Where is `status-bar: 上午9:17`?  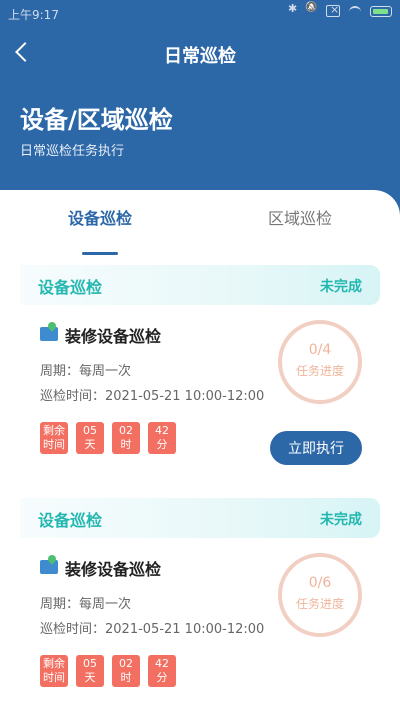 status-bar: 上午9:17 is located at coordinates (200, 14).